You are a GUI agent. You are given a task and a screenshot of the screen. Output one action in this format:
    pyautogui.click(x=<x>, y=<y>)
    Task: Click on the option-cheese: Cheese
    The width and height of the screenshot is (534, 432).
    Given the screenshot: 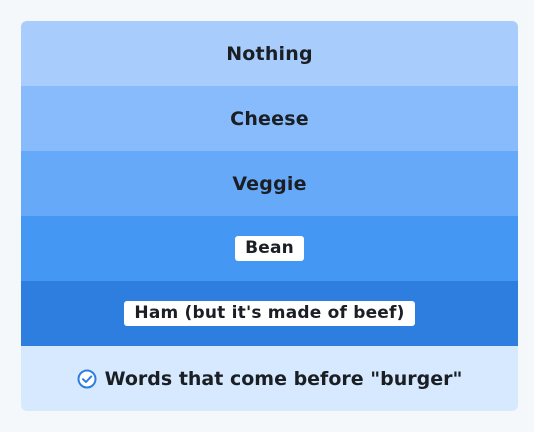 What is the action you would take?
    pyautogui.click(x=269, y=118)
    